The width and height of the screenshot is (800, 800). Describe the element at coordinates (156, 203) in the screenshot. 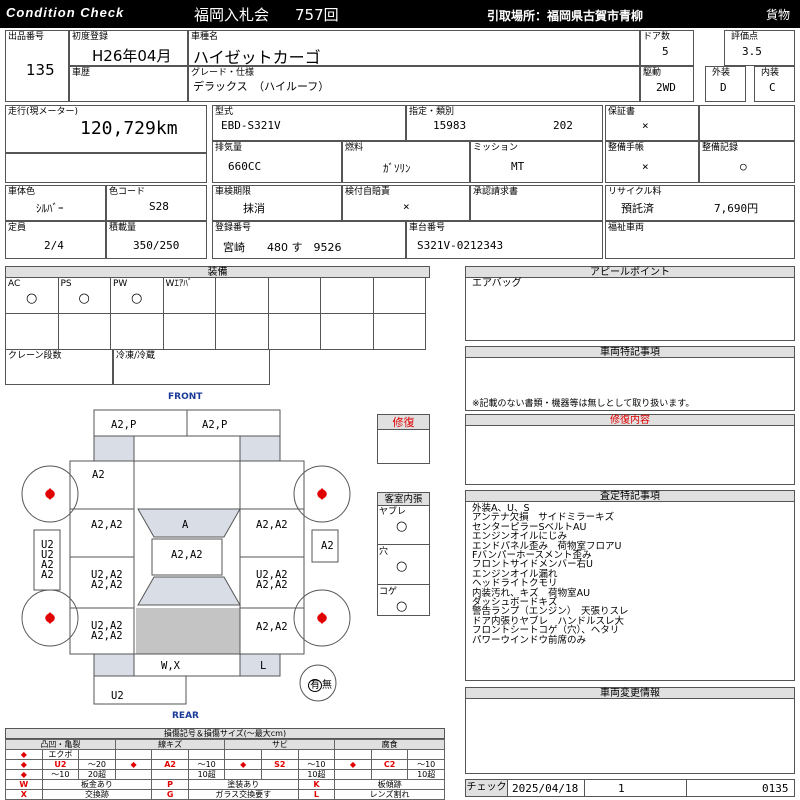

I see `color-code-box: 色コード S28` at that location.